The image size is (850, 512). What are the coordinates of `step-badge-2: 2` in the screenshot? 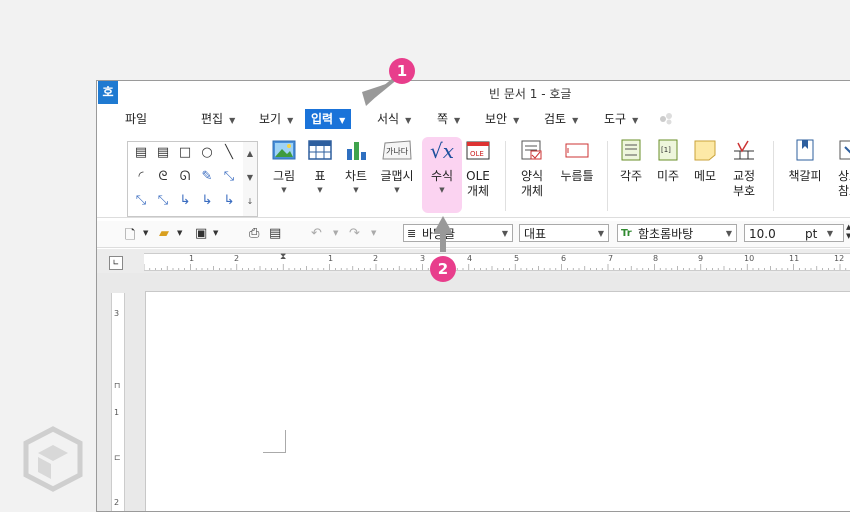 It's located at (443, 269).